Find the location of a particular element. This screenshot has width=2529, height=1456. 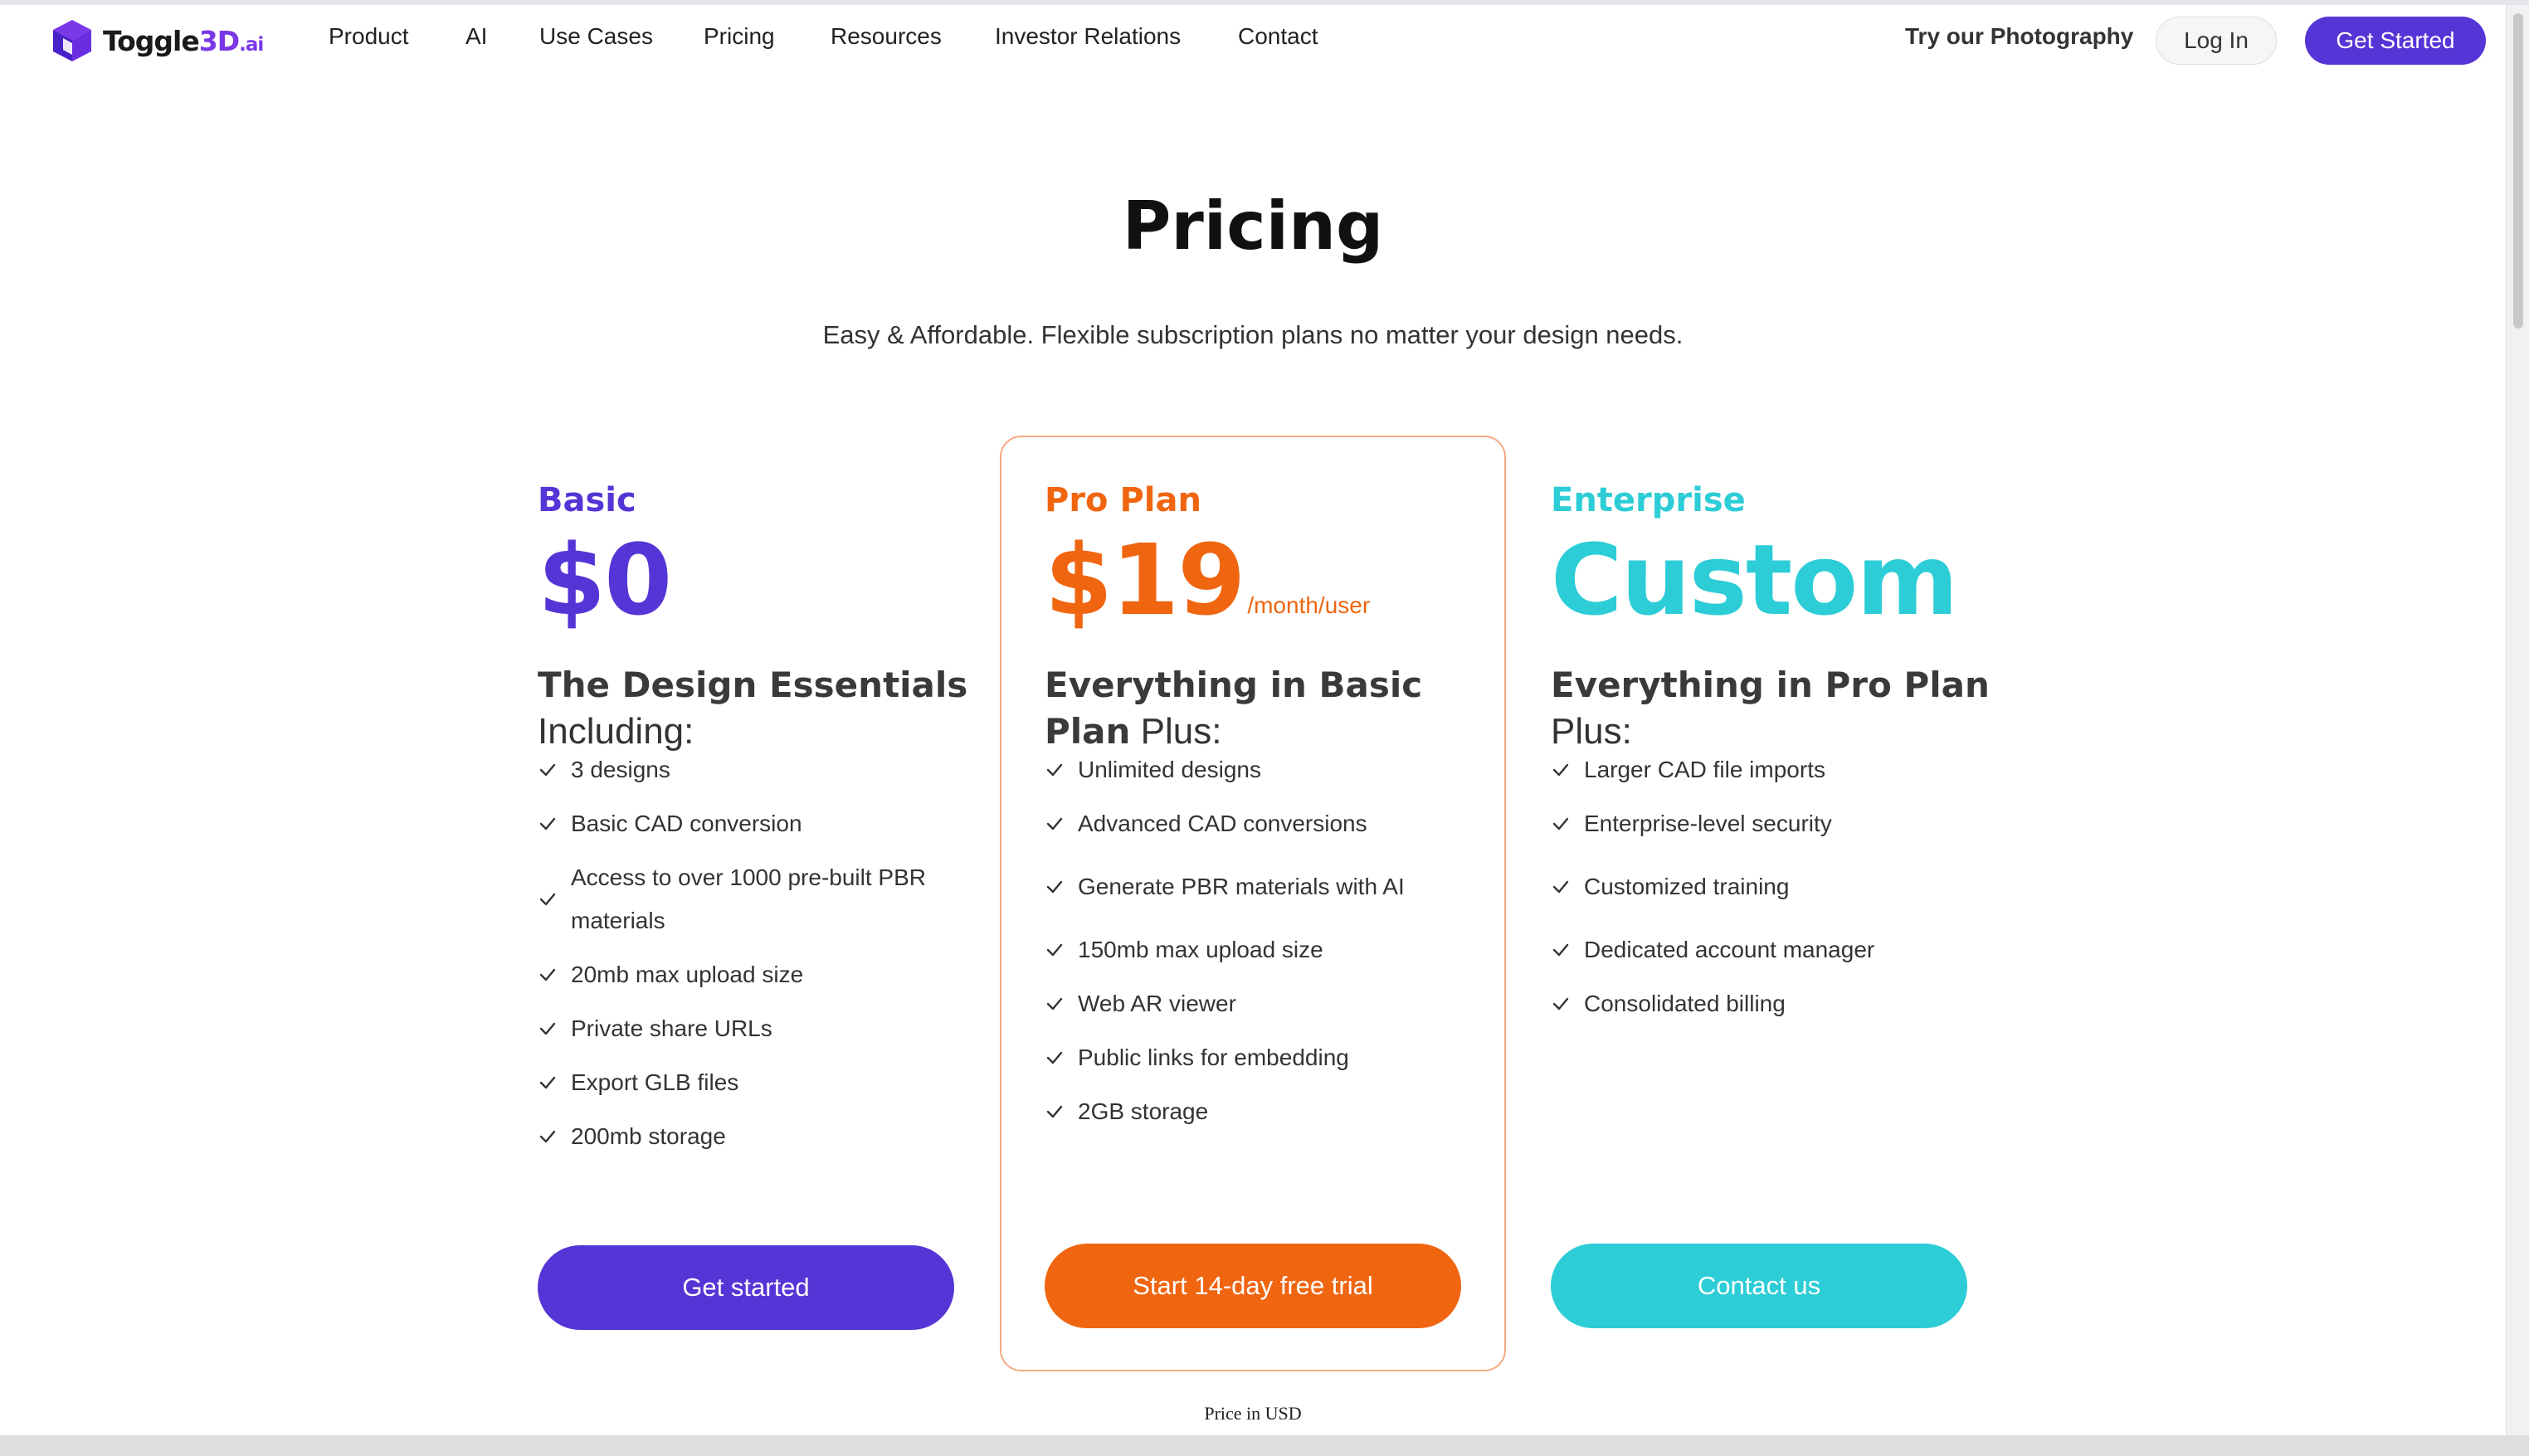

plan-headline: The Design Essentials Including: is located at coordinates (770, 708).